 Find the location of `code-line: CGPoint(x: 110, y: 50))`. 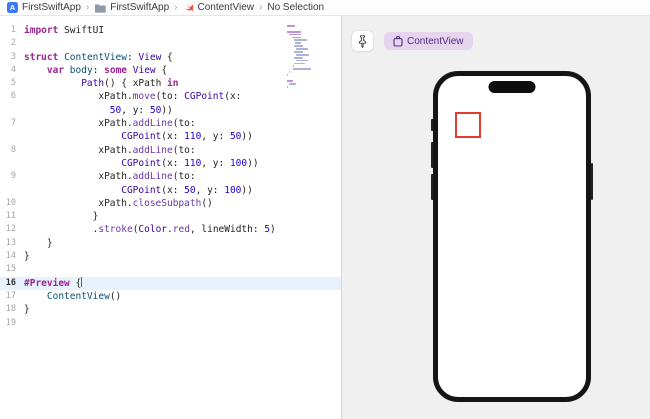

code-line: CGPoint(x: 110, y: 50)) is located at coordinates (170, 136).